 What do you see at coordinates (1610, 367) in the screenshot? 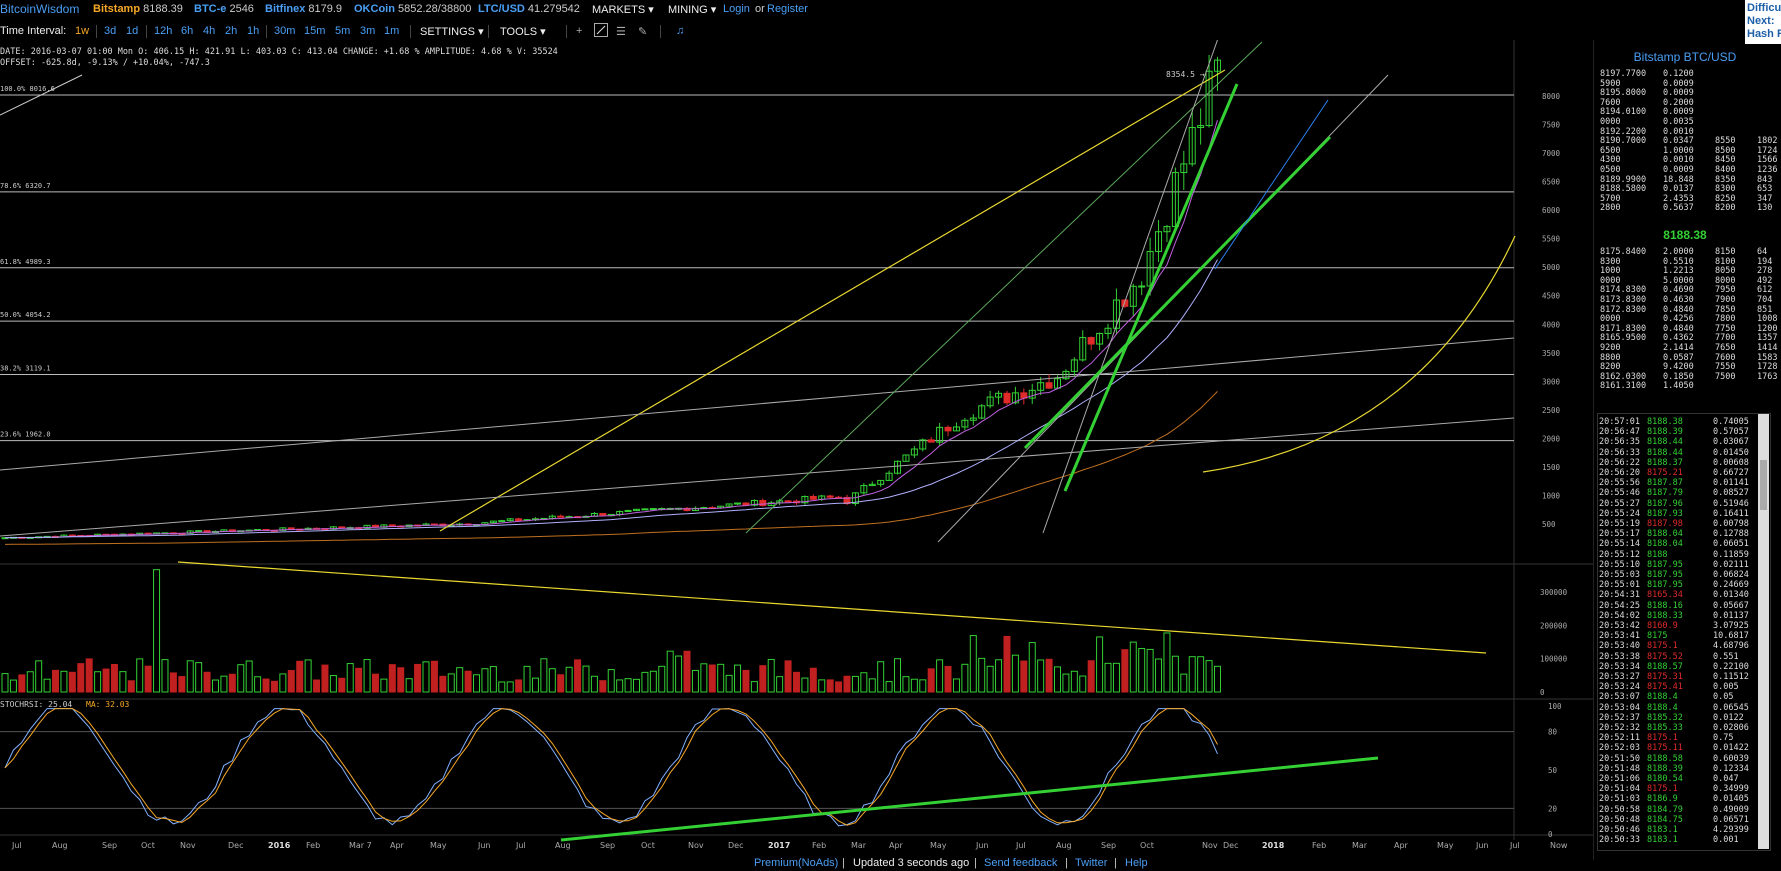
I see `orderbook-cell: 8200` at bounding box center [1610, 367].